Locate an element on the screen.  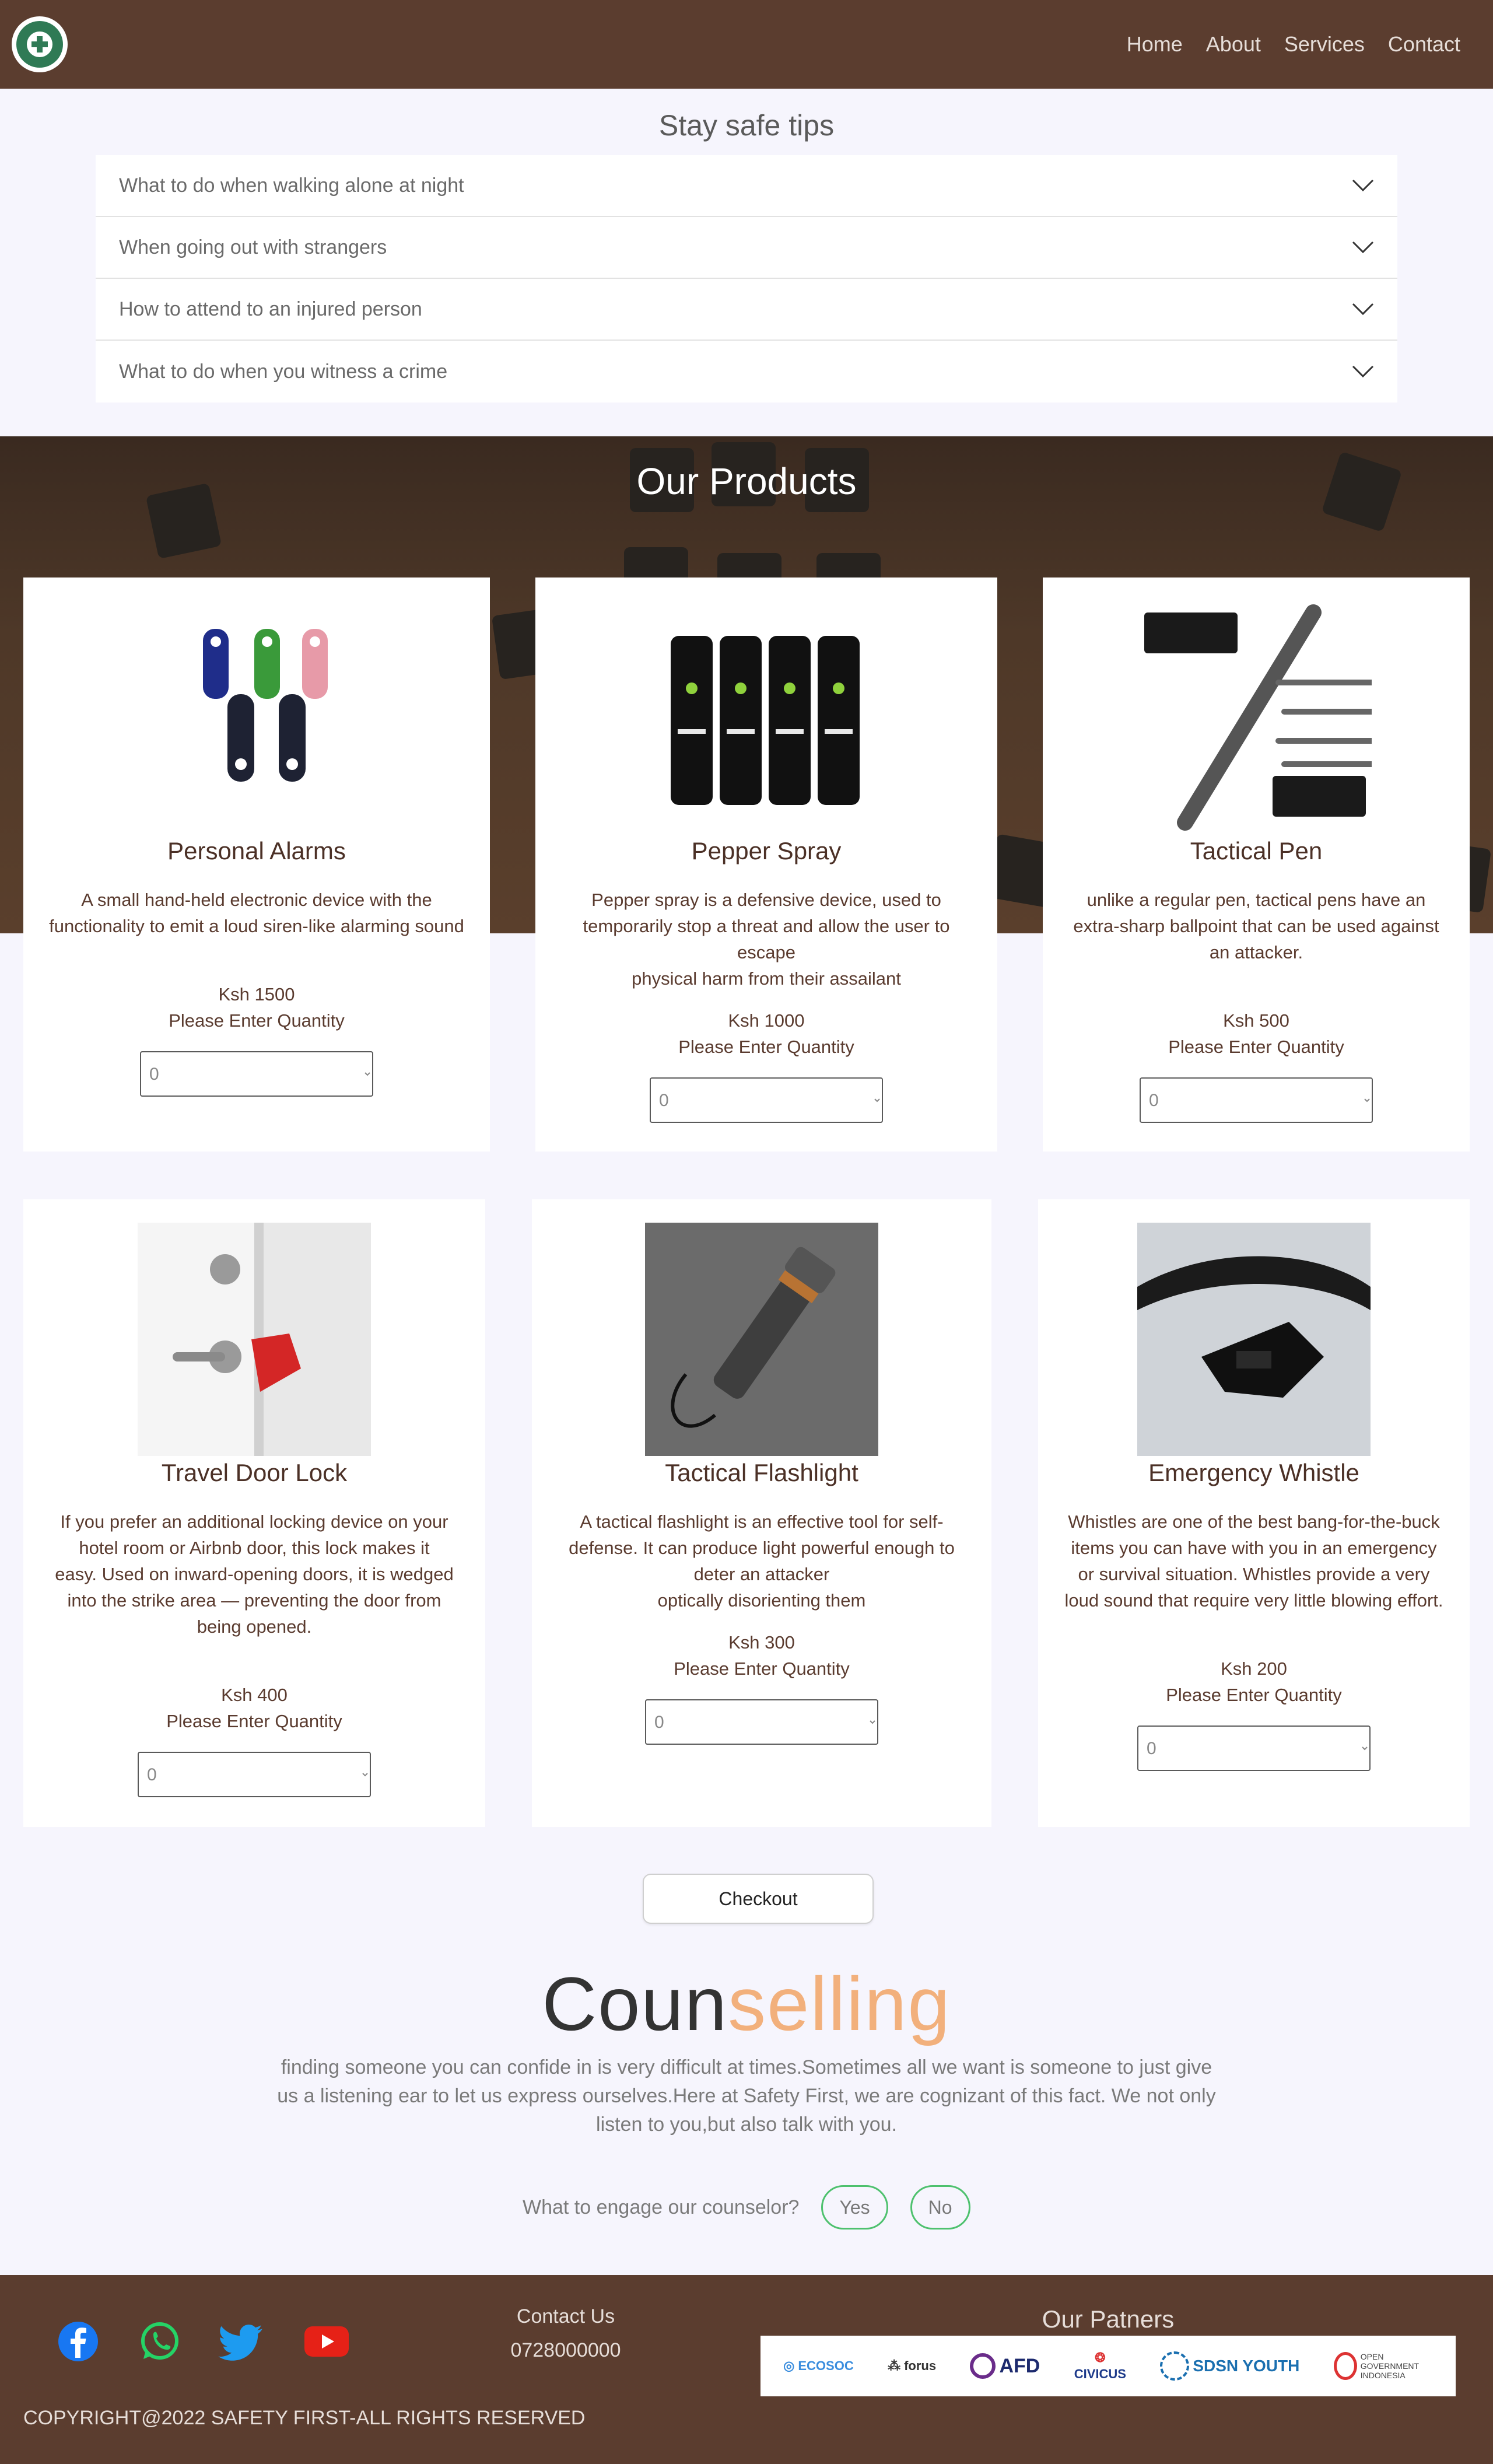
partner-logo-ecosoc: ◎ ECOSOC is located at coordinates (819, 2366).